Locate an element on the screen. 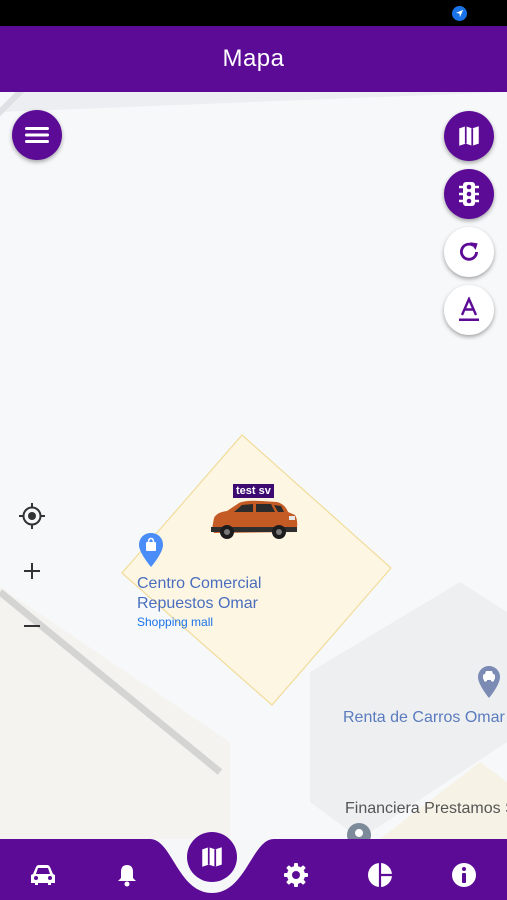  label-toggle-button is located at coordinates (469, 310).